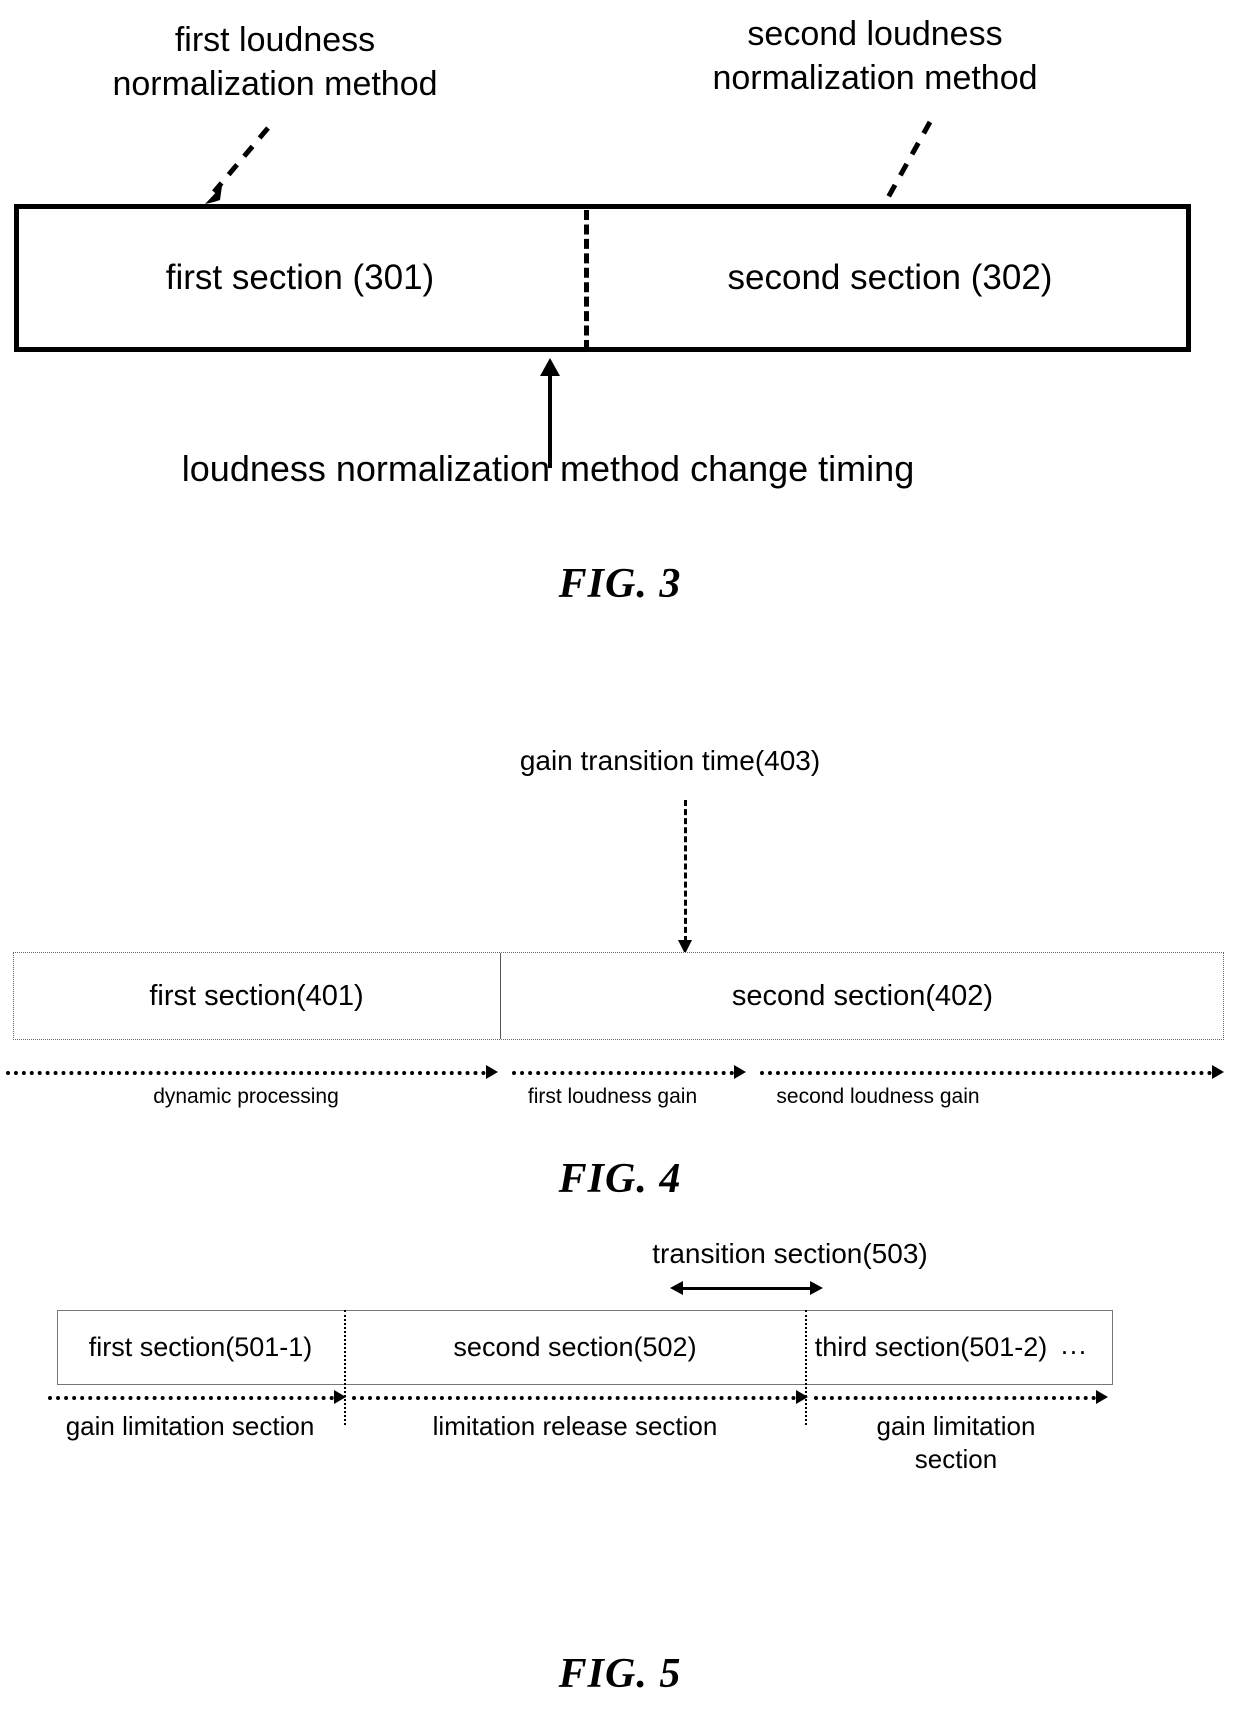 The width and height of the screenshot is (1240, 1727). What do you see at coordinates (670, 760) in the screenshot?
I see `fig4-gain-transition-time-label: gain transition time(403)` at bounding box center [670, 760].